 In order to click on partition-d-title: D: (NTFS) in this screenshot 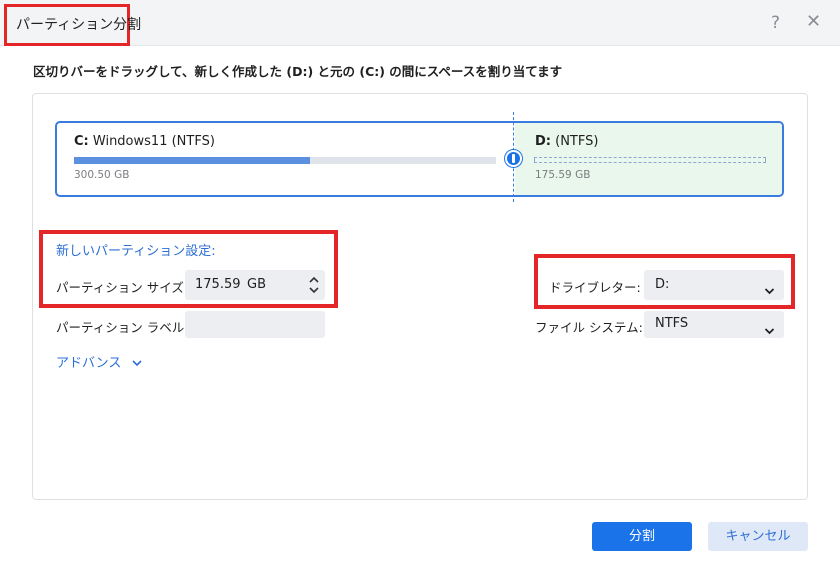, I will do `click(566, 141)`.